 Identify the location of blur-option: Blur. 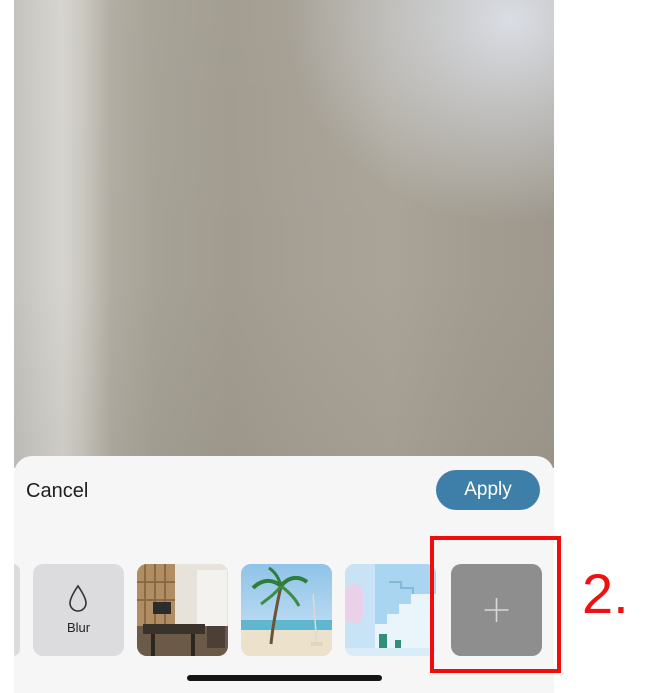
(78, 610).